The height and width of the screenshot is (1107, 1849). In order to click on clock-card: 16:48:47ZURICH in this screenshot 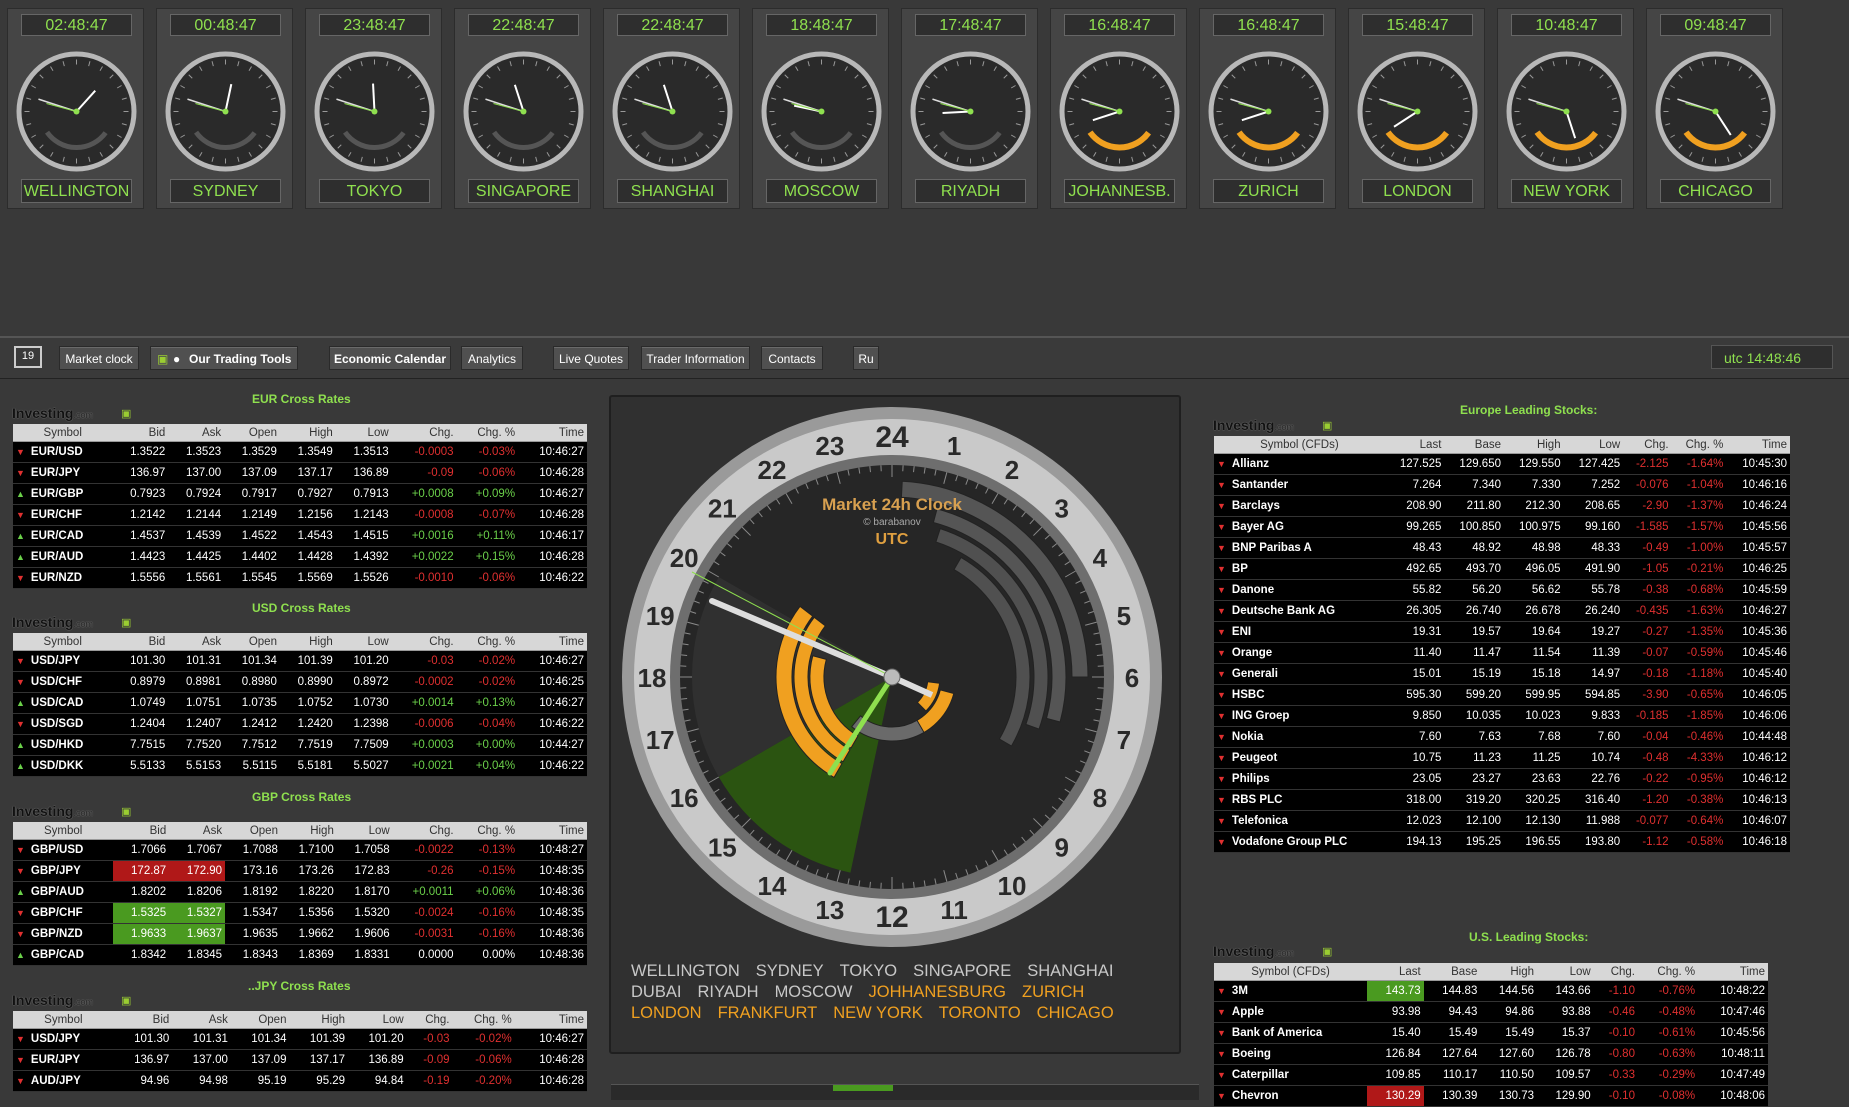, I will do `click(1267, 108)`.